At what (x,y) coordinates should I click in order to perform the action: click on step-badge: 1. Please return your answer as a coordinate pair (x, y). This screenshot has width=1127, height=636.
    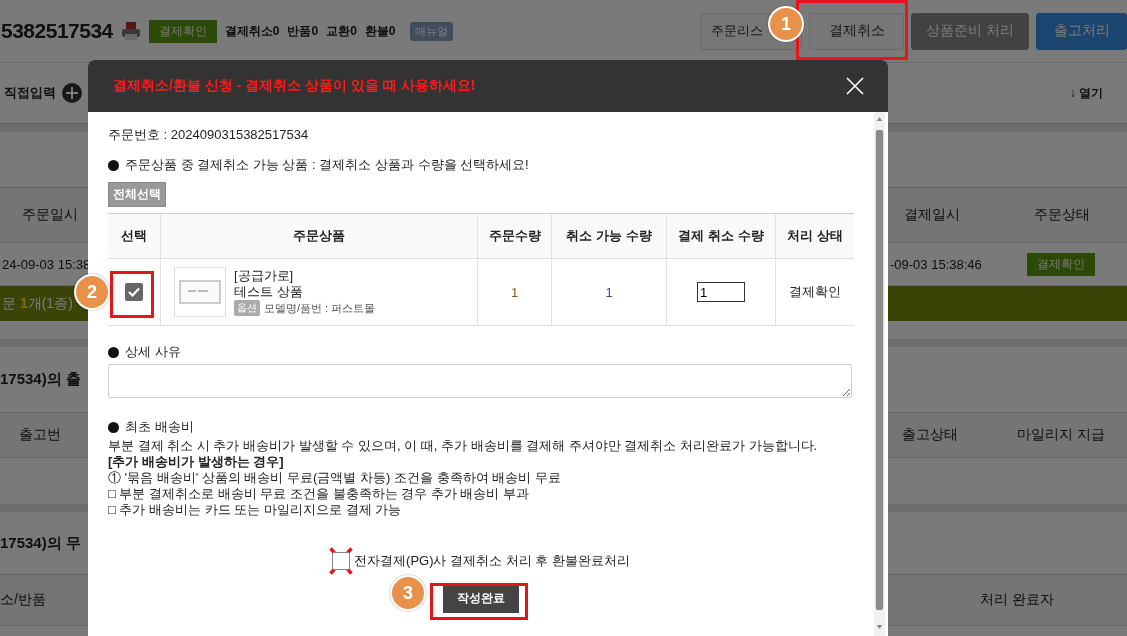
    Looking at the image, I should click on (786, 24).